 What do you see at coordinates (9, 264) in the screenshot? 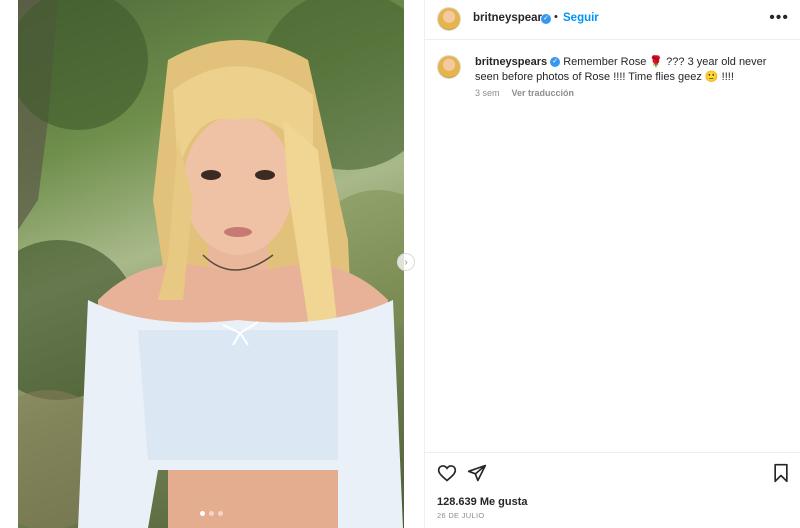
I see `backdrop` at bounding box center [9, 264].